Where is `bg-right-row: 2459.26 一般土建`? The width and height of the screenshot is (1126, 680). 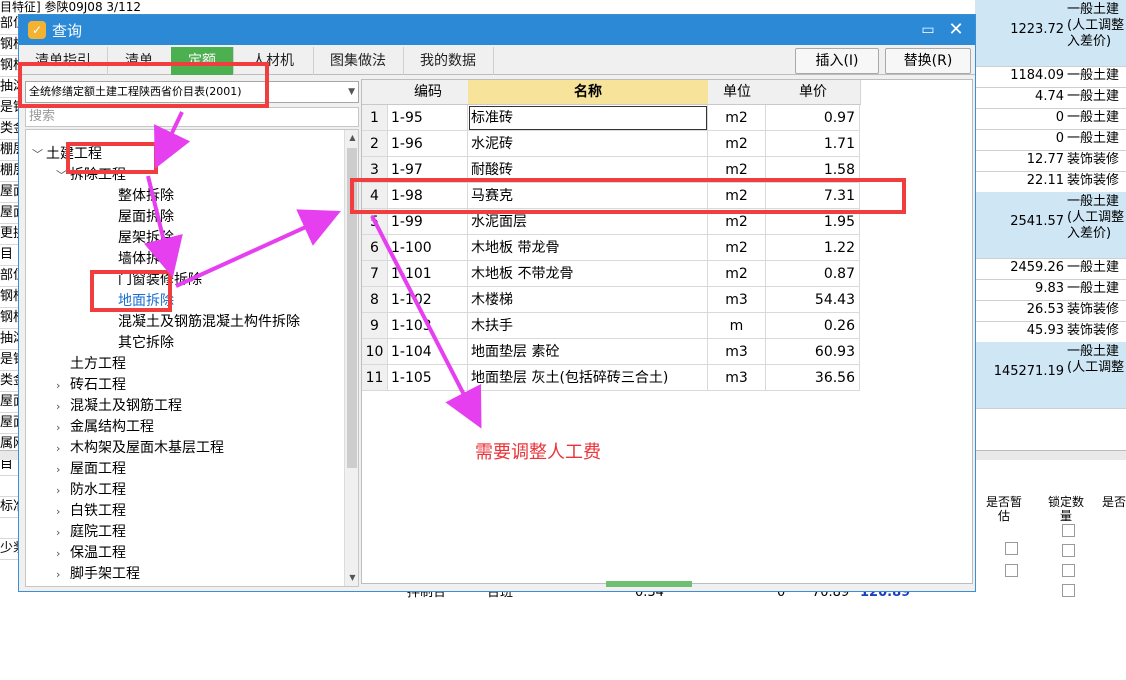 bg-right-row: 2459.26 一般土建 is located at coordinates (1050, 269).